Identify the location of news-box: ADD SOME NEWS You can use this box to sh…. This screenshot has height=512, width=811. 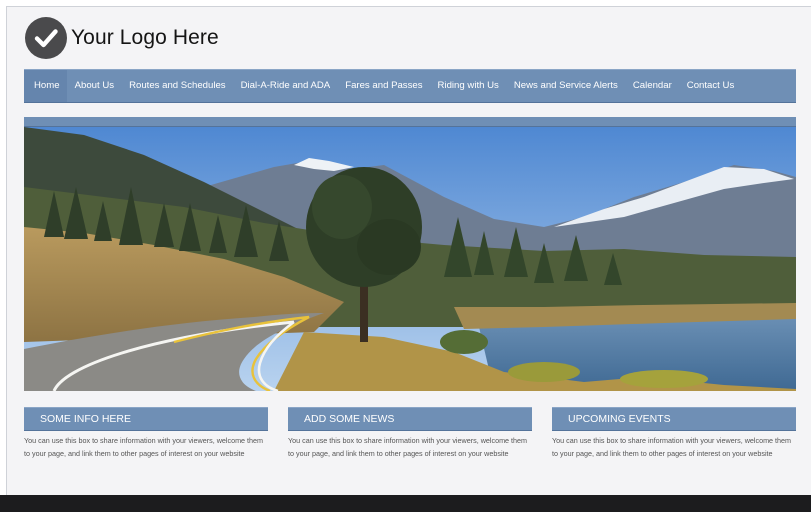
(410, 433).